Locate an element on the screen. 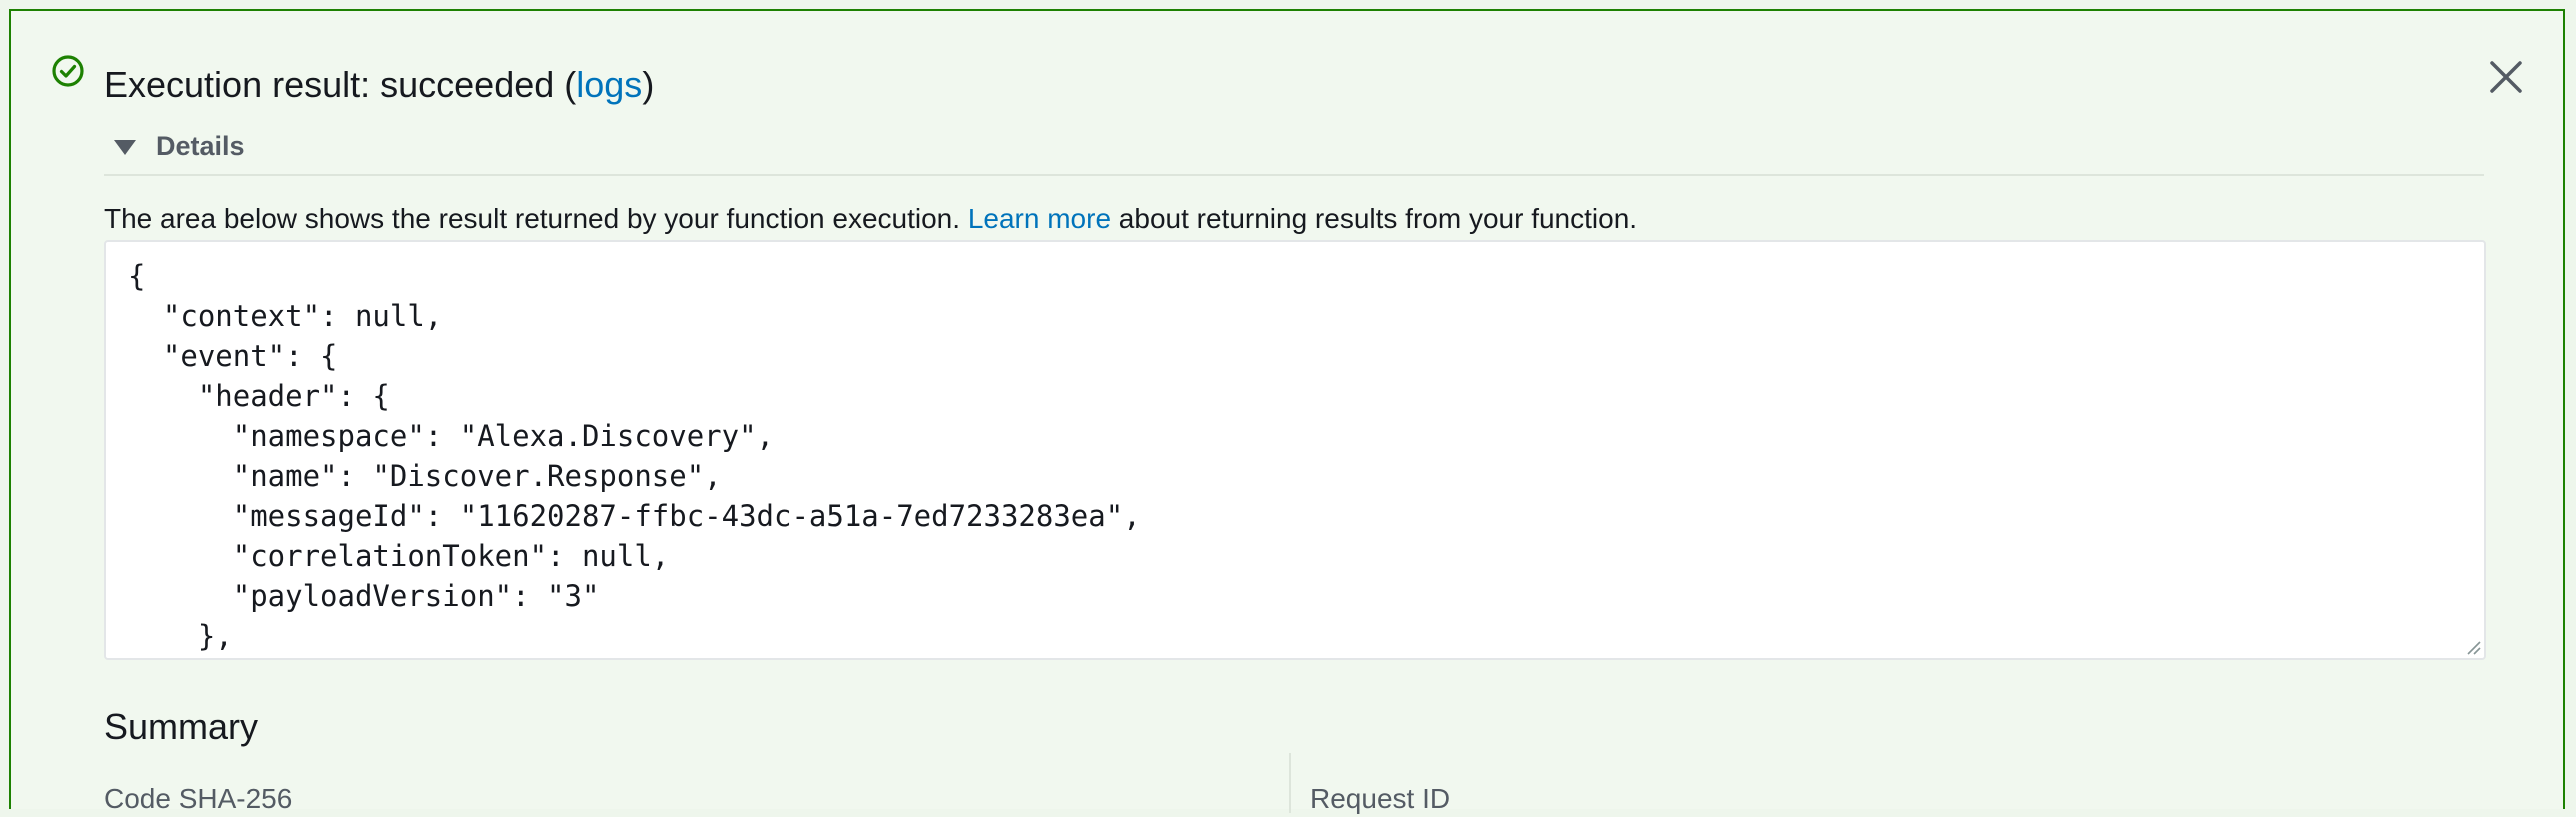 This screenshot has height=817, width=2576. summary-column-divider is located at coordinates (1290, 783).